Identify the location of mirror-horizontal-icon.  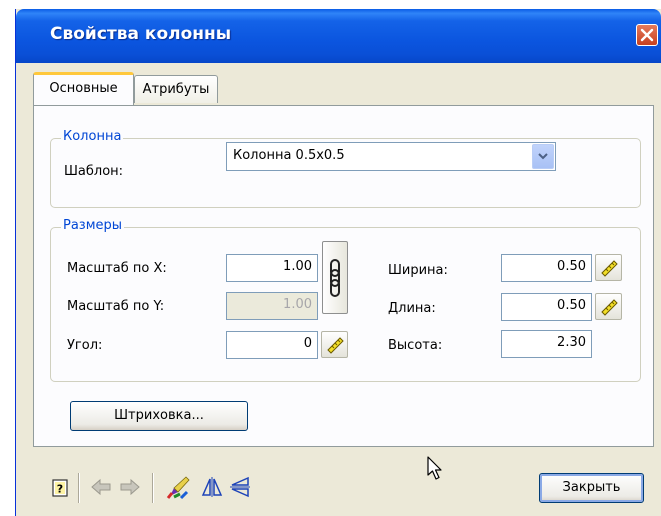
(240, 487).